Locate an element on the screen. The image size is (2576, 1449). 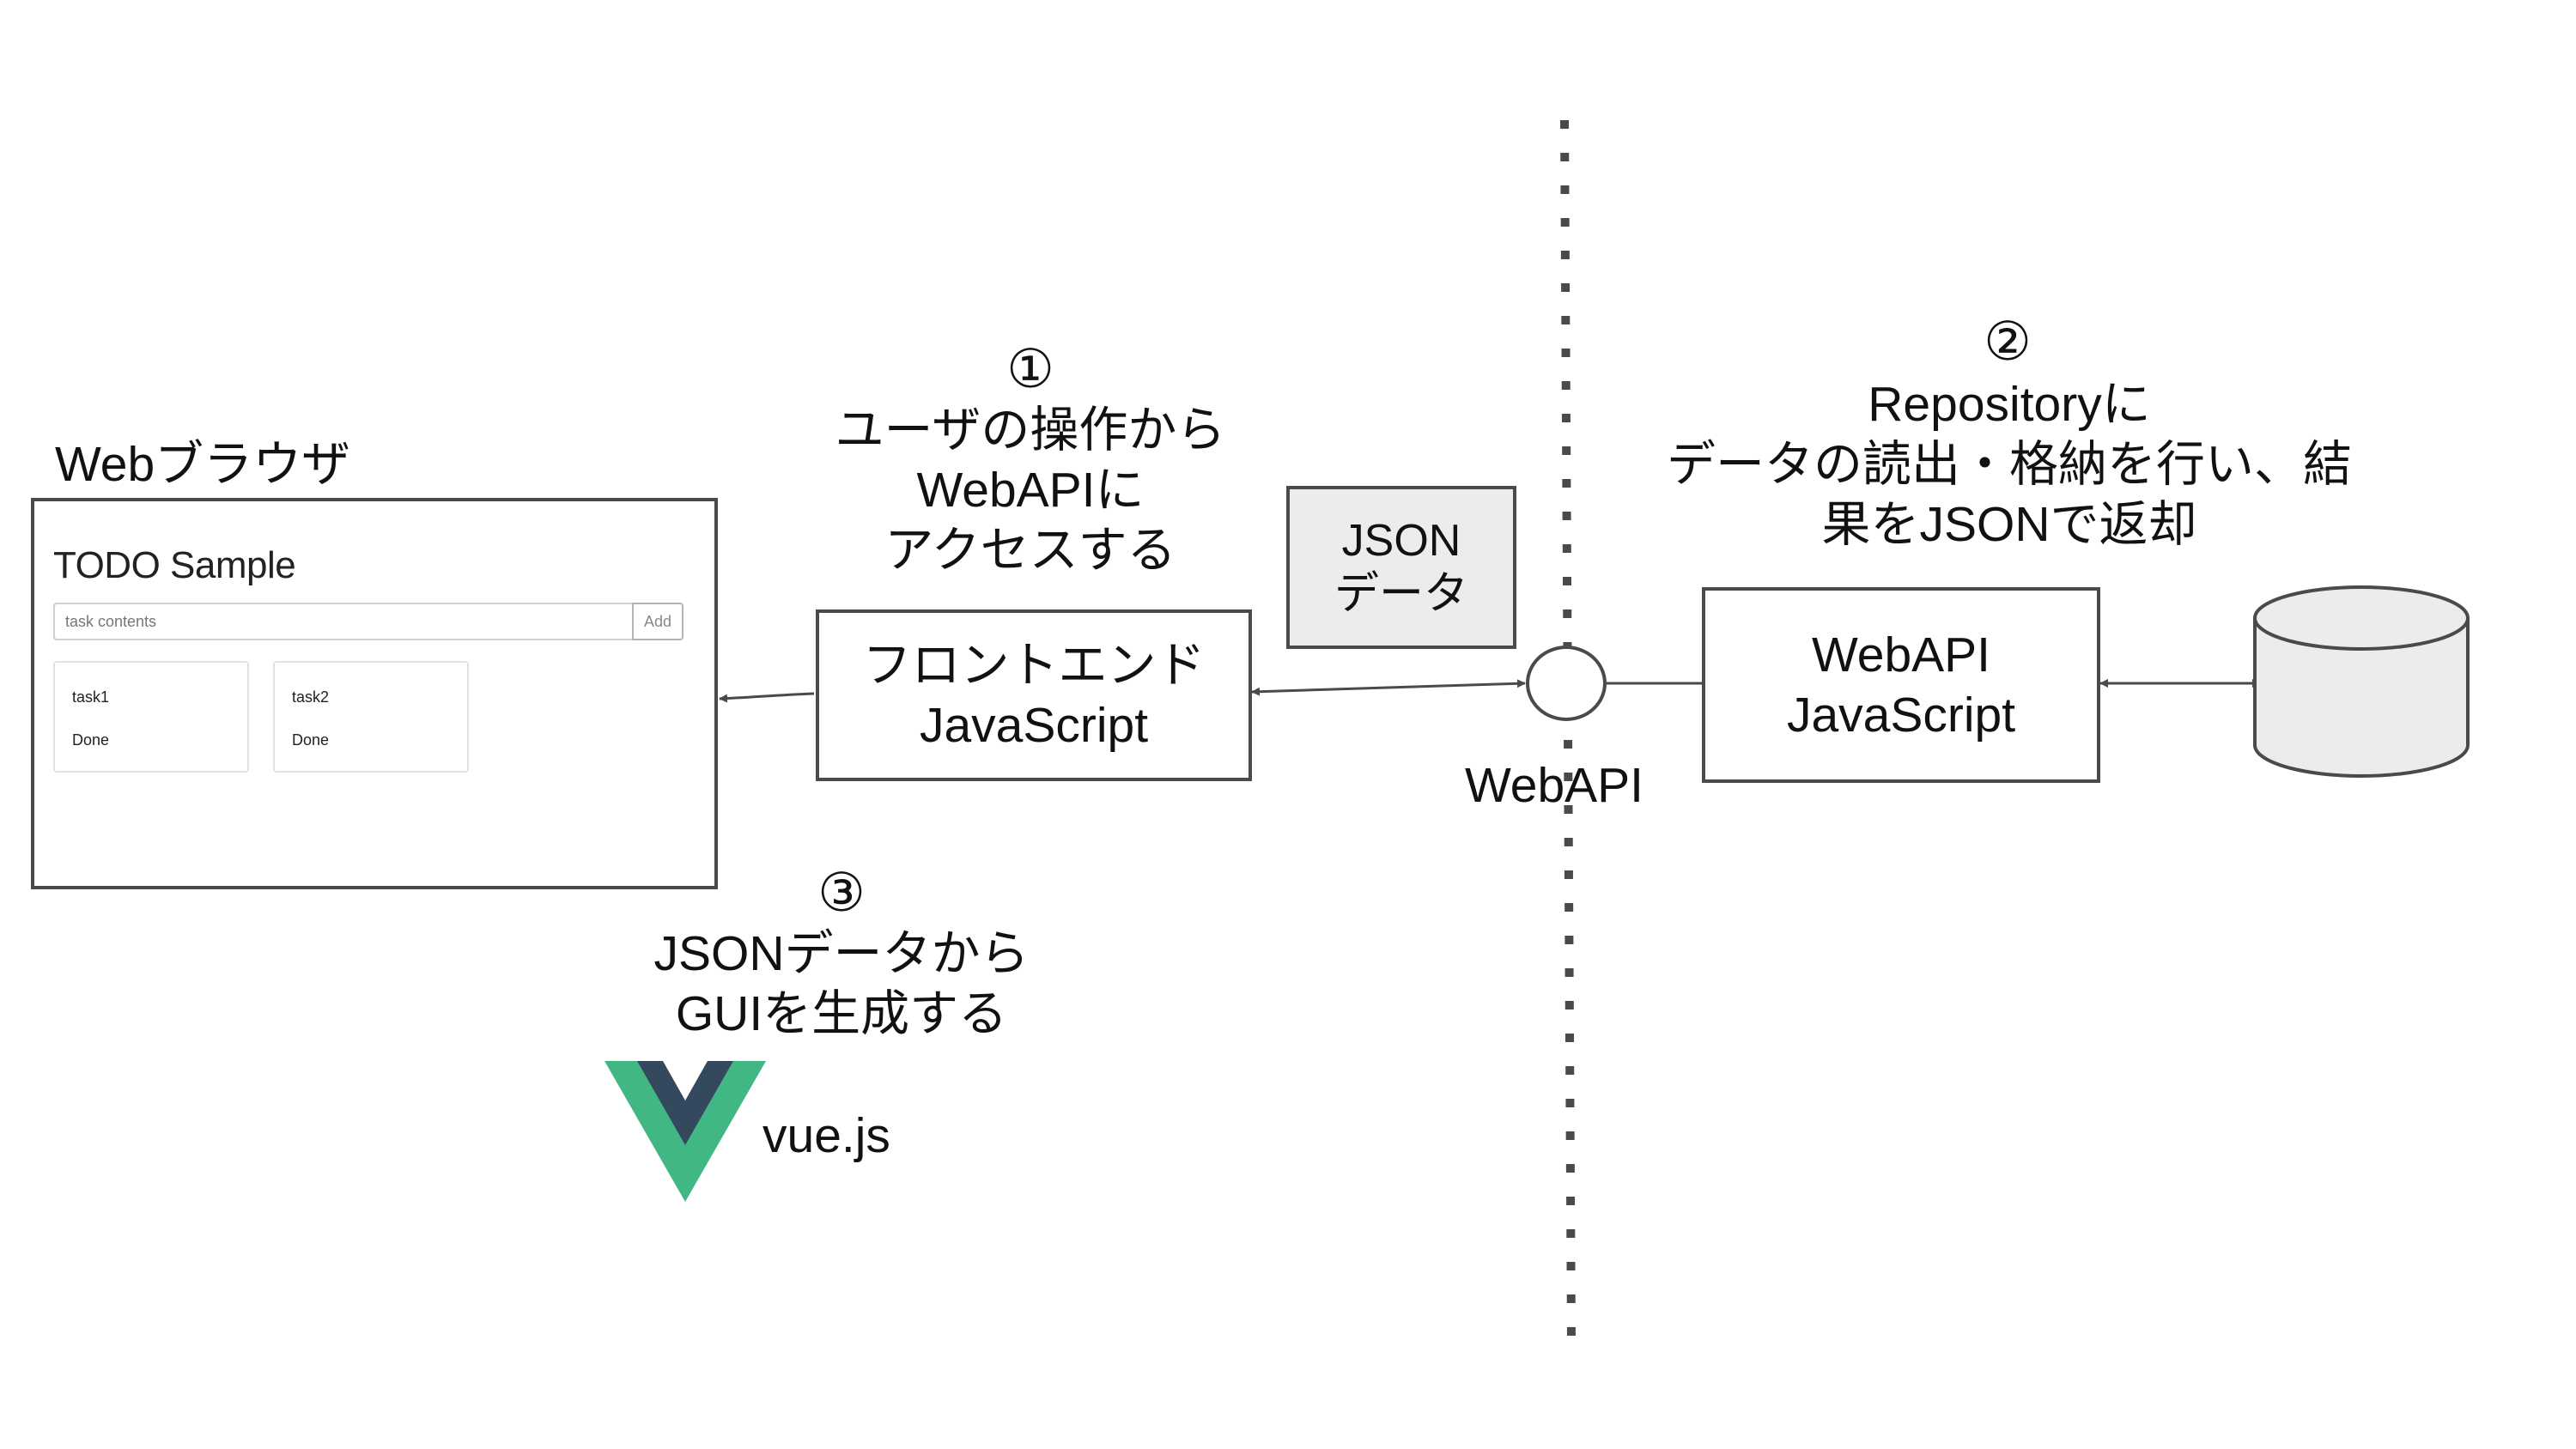
browser-label: Webブラウザ is located at coordinates (203, 464).